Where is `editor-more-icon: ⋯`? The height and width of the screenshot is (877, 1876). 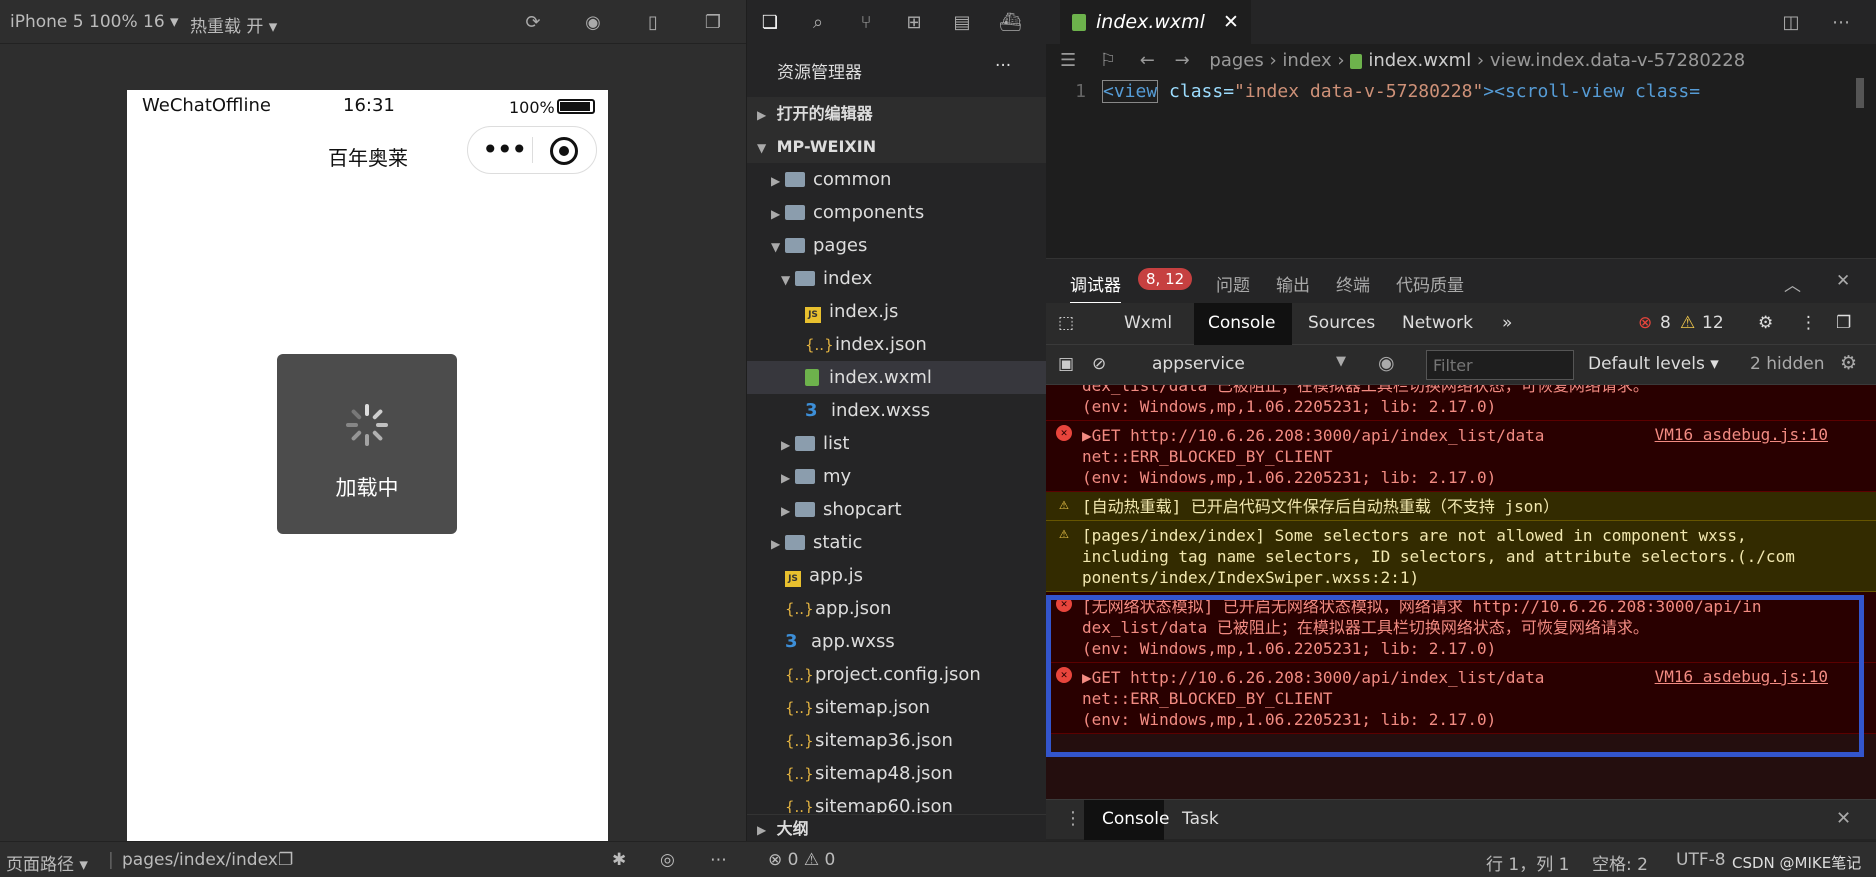 editor-more-icon: ⋯ is located at coordinates (1841, 23).